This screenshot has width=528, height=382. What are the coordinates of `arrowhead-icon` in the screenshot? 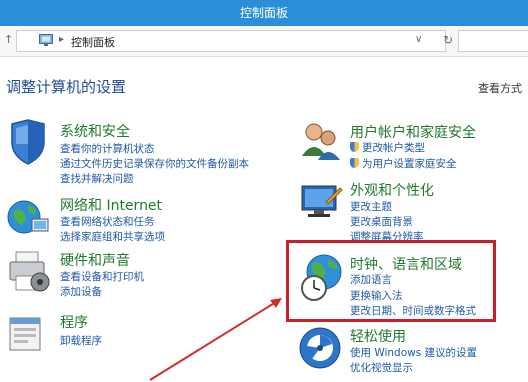 It's located at (276, 303).